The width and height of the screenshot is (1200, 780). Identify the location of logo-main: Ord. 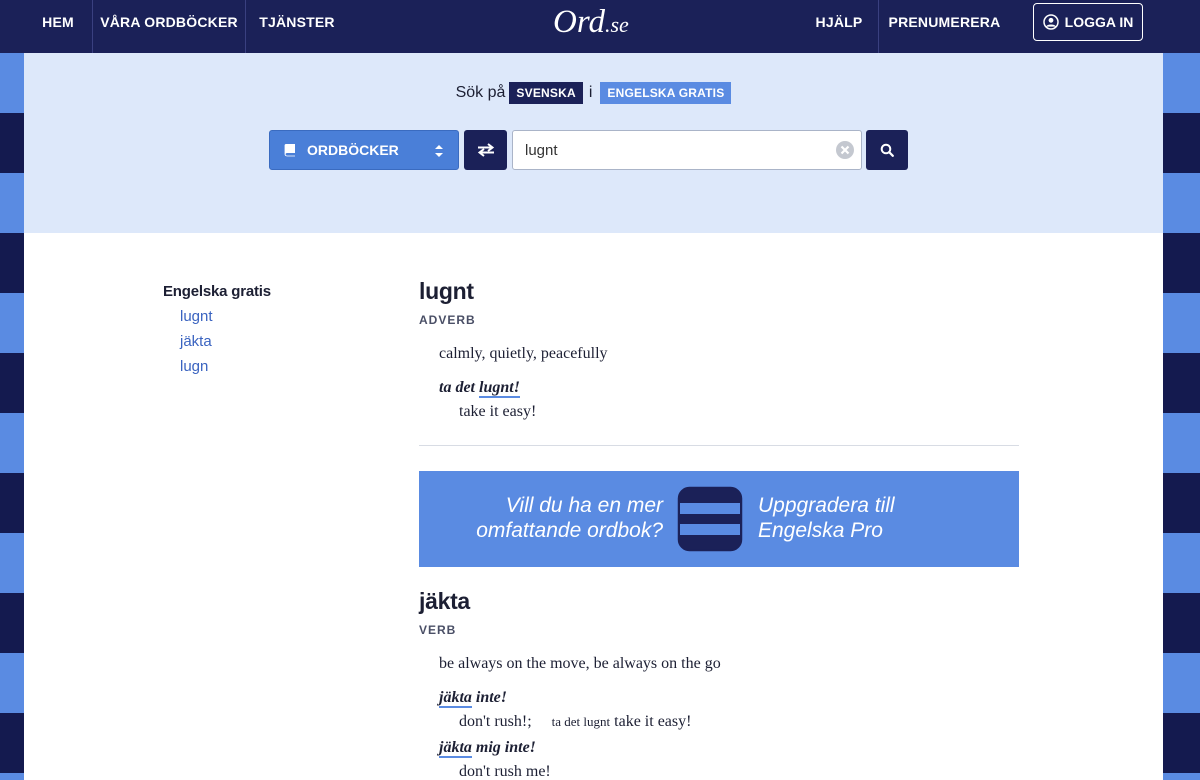
(579, 22).